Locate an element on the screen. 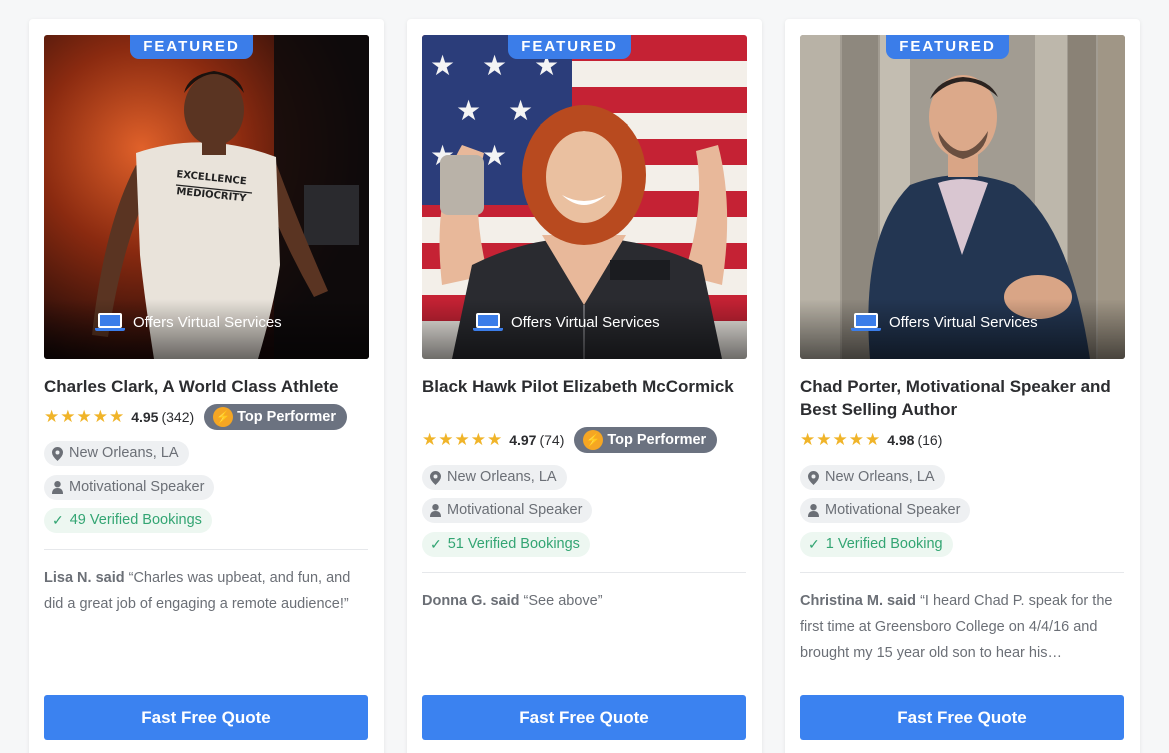 The height and width of the screenshot is (753, 1169). rating-row: ★★★★★ 4.97 (74) ⚡ Top Performer is located at coordinates (570, 440).